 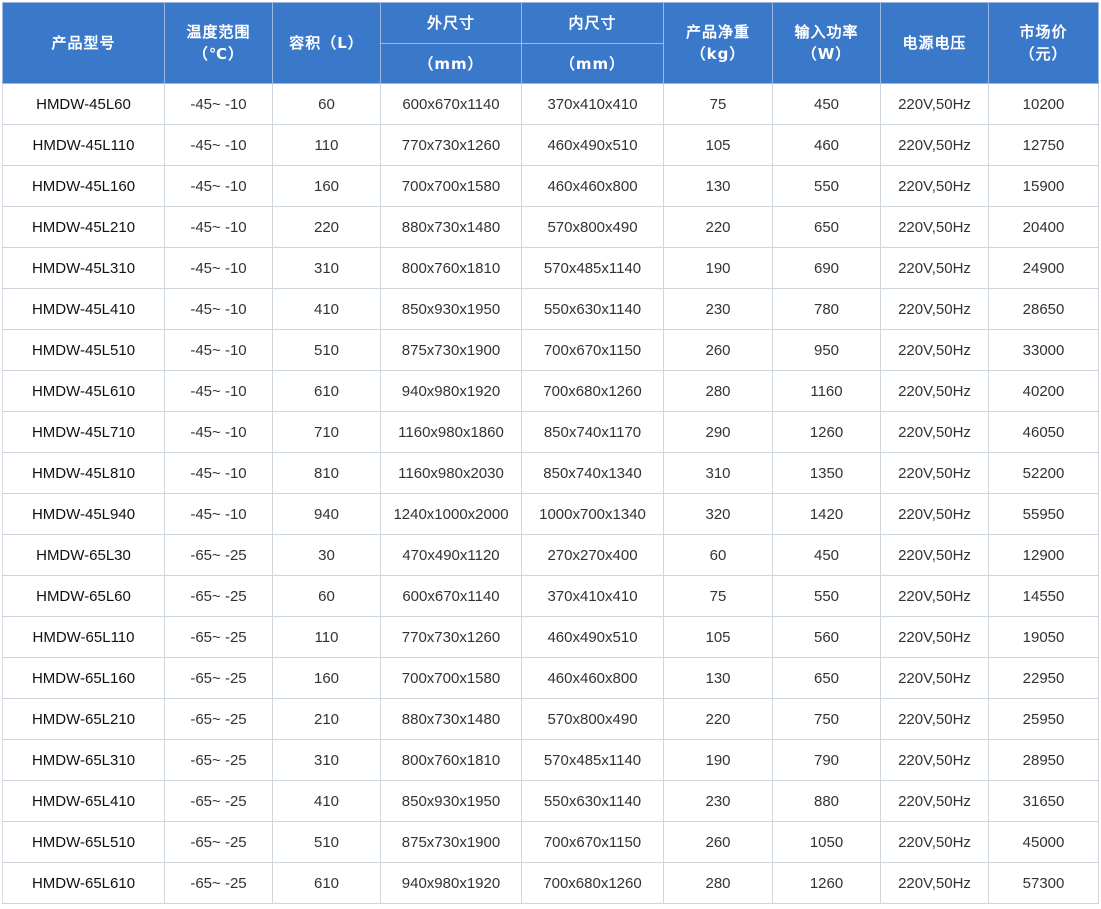 I want to click on header-model-label: 产品型号, so click(x=83, y=43).